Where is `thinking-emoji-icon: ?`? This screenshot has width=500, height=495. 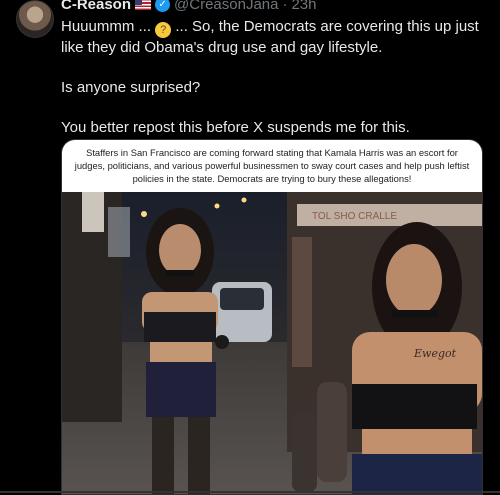 thinking-emoji-icon: ? is located at coordinates (163, 30).